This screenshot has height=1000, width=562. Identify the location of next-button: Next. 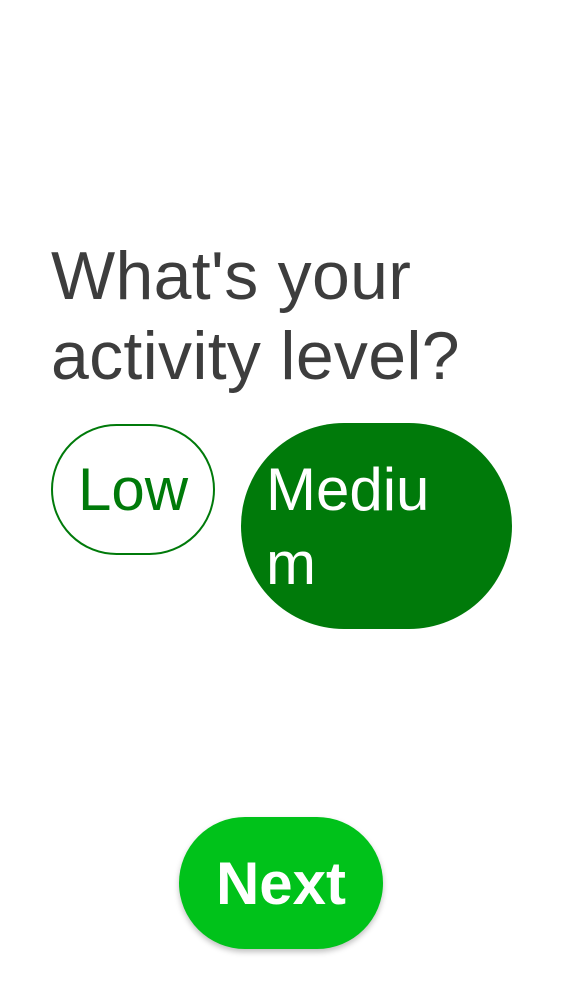
(281, 883).